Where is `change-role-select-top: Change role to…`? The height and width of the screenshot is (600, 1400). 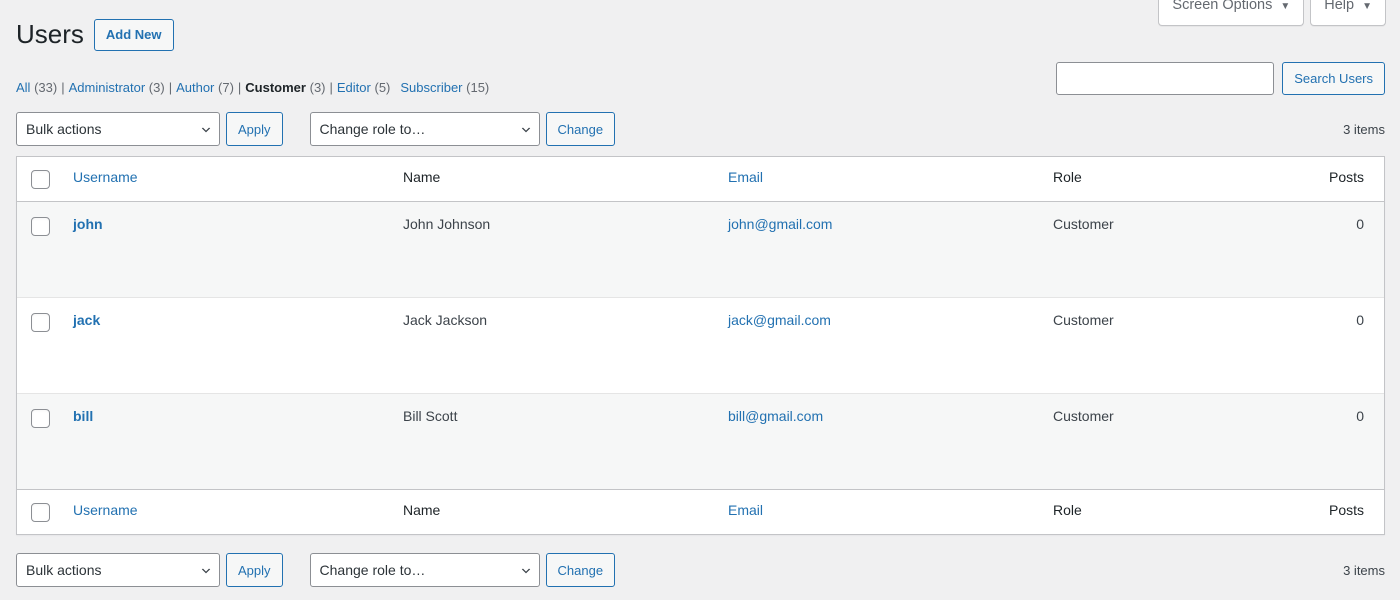 change-role-select-top: Change role to… is located at coordinates (424, 129).